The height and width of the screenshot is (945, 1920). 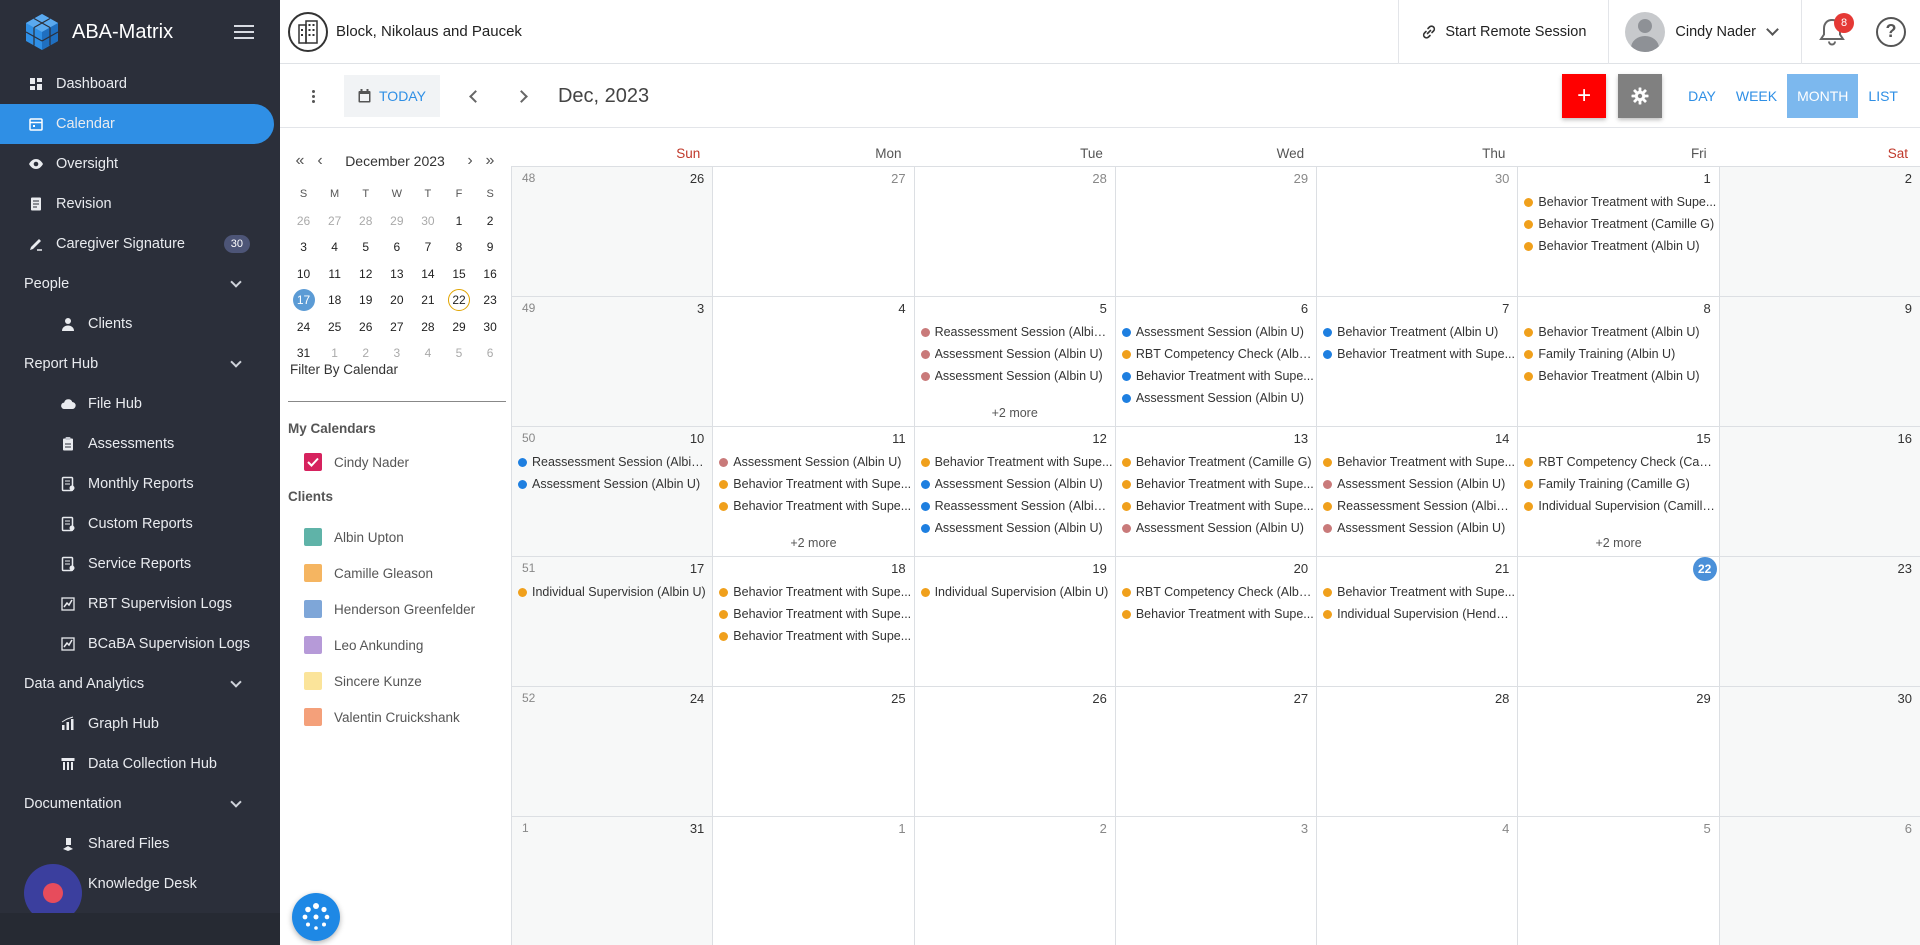 What do you see at coordinates (1619, 506) in the screenshot?
I see `calendar-event: Individual Supervision (Camille G)` at bounding box center [1619, 506].